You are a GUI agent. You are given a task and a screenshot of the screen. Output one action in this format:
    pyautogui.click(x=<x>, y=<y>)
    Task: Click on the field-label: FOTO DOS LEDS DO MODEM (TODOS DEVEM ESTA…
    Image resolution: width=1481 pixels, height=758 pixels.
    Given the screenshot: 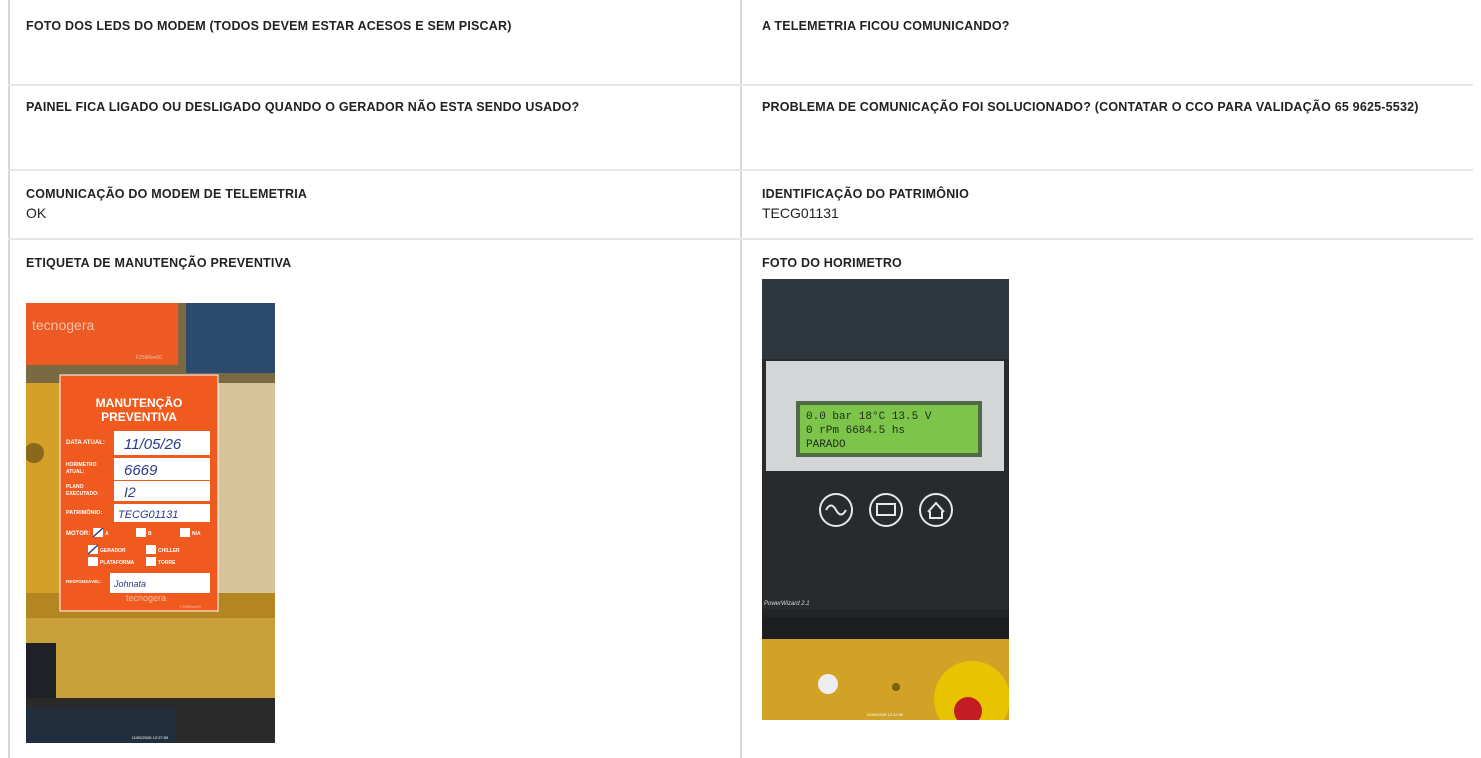 What is the action you would take?
    pyautogui.click(x=269, y=26)
    